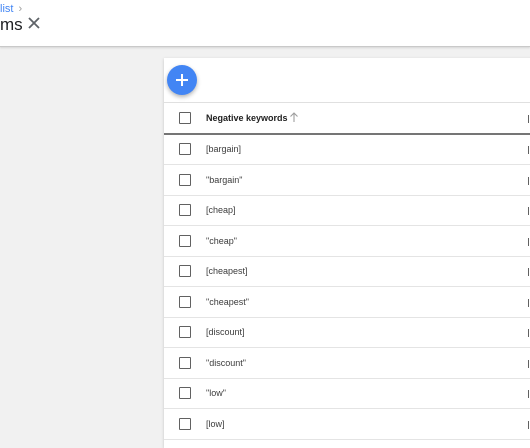 The height and width of the screenshot is (448, 530). I want to click on breadcrumb-link: list, so click(6, 9).